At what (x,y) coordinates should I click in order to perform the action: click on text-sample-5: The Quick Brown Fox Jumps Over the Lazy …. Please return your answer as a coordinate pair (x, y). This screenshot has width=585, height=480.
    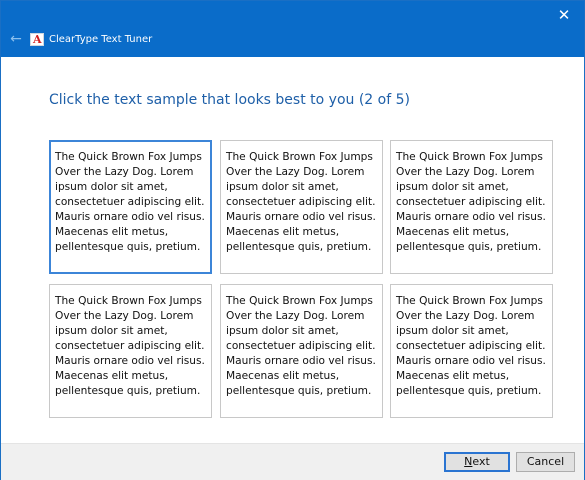
    Looking at the image, I should click on (301, 351).